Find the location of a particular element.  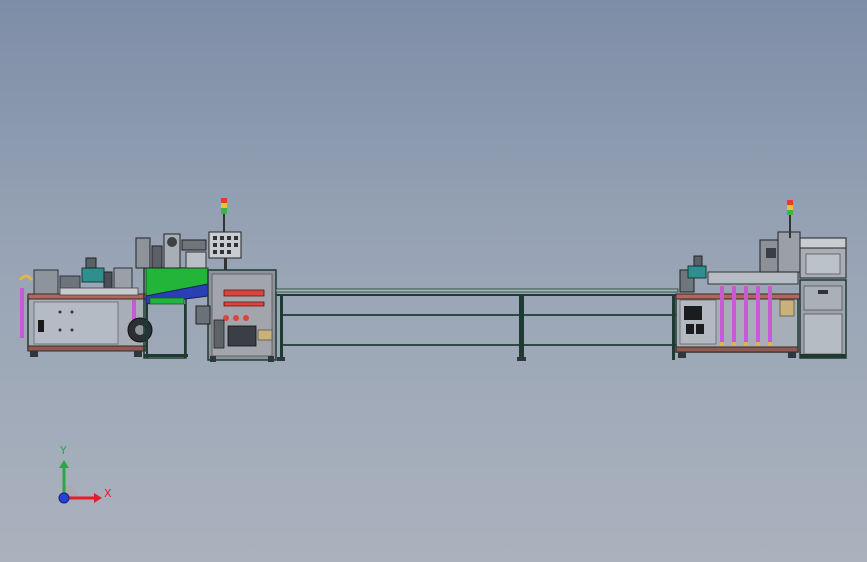

left-cabinet-bottom-rail is located at coordinates (87, 348).